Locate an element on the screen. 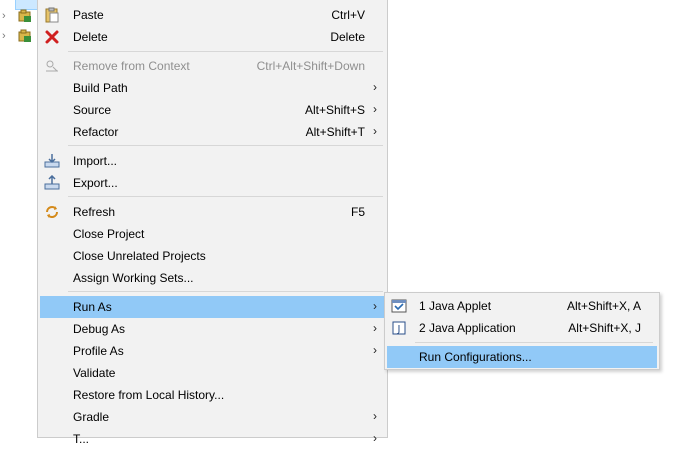 The height and width of the screenshot is (450, 700). delete-icon is located at coordinates (52, 37).